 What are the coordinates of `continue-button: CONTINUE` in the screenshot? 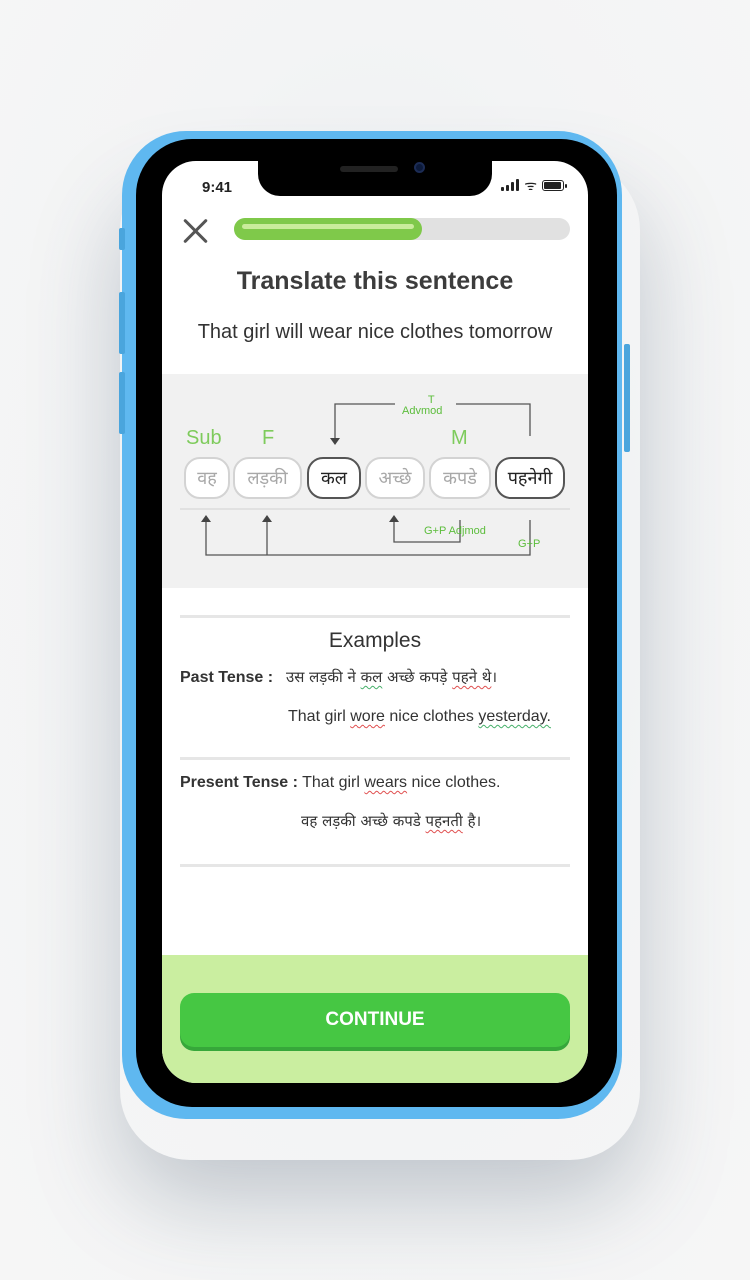 It's located at (375, 1020).